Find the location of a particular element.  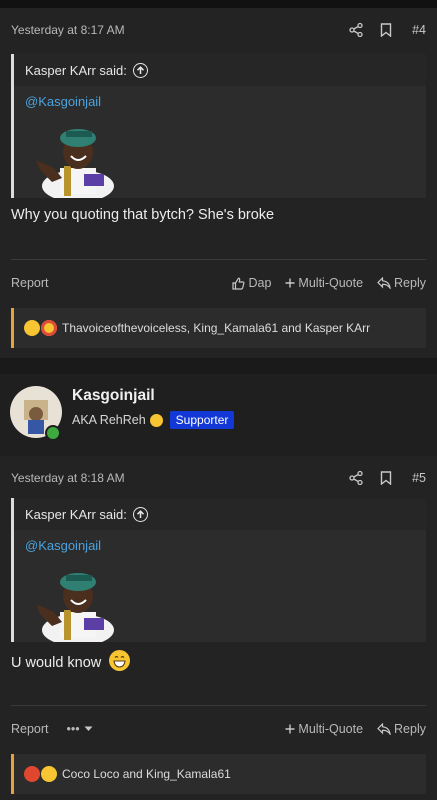

author-block: Kasgoinjail AKA RehReh Supporter is located at coordinates (218, 415).